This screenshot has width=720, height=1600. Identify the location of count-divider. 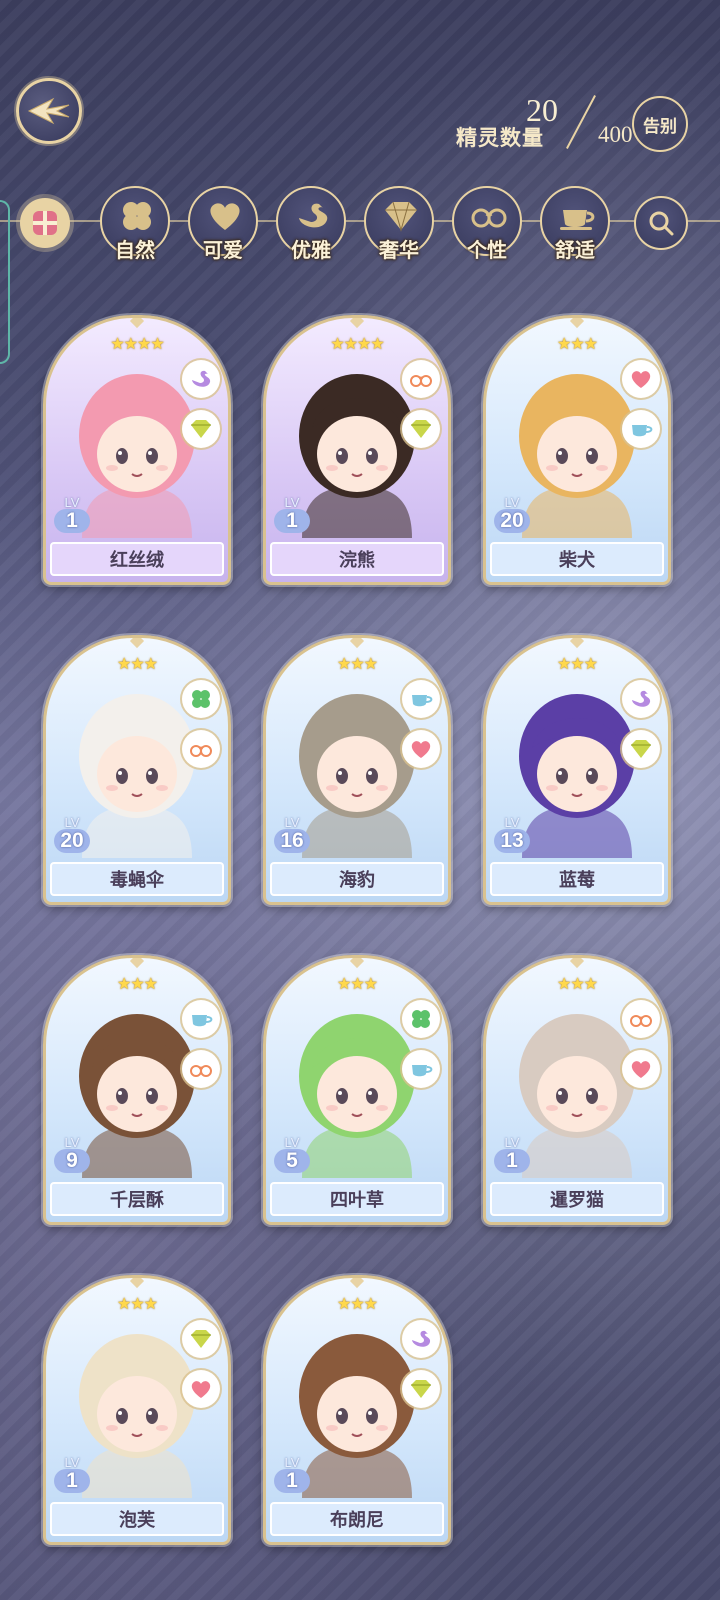
(581, 122).